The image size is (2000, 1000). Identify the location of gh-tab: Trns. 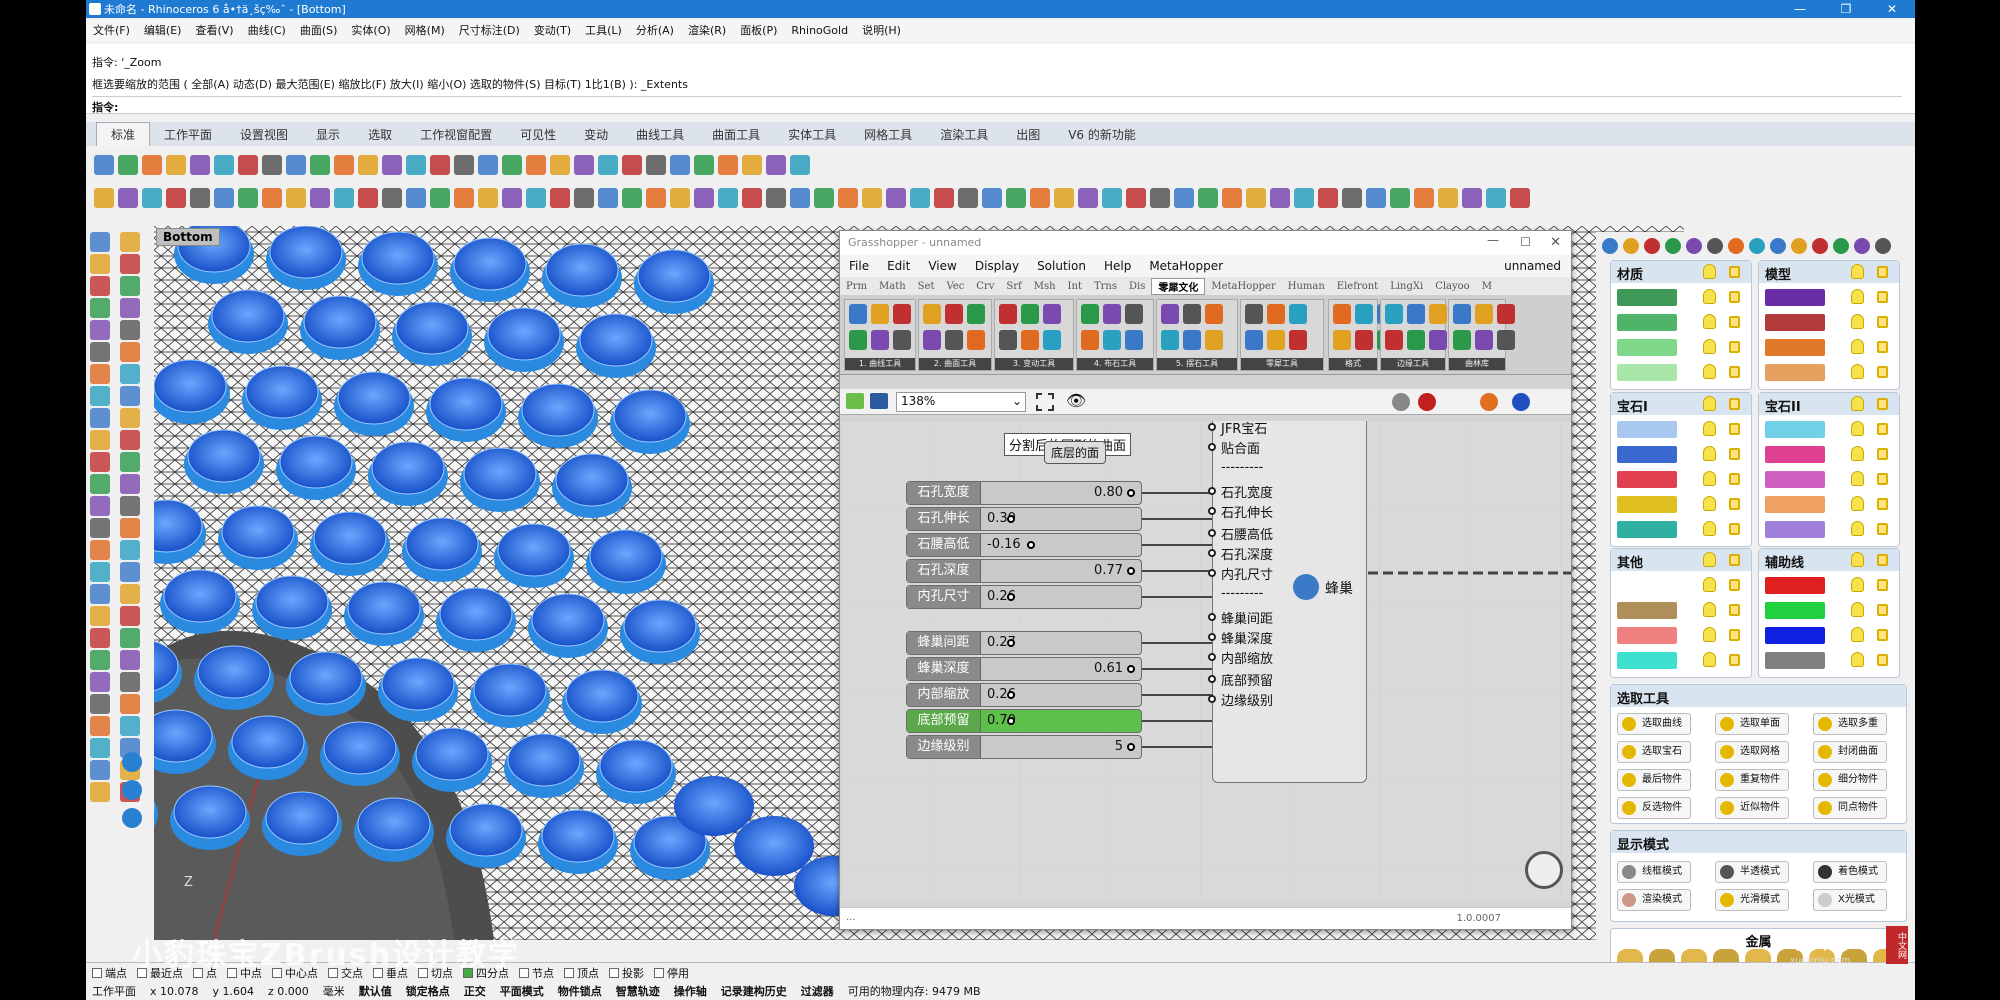
(1105, 286).